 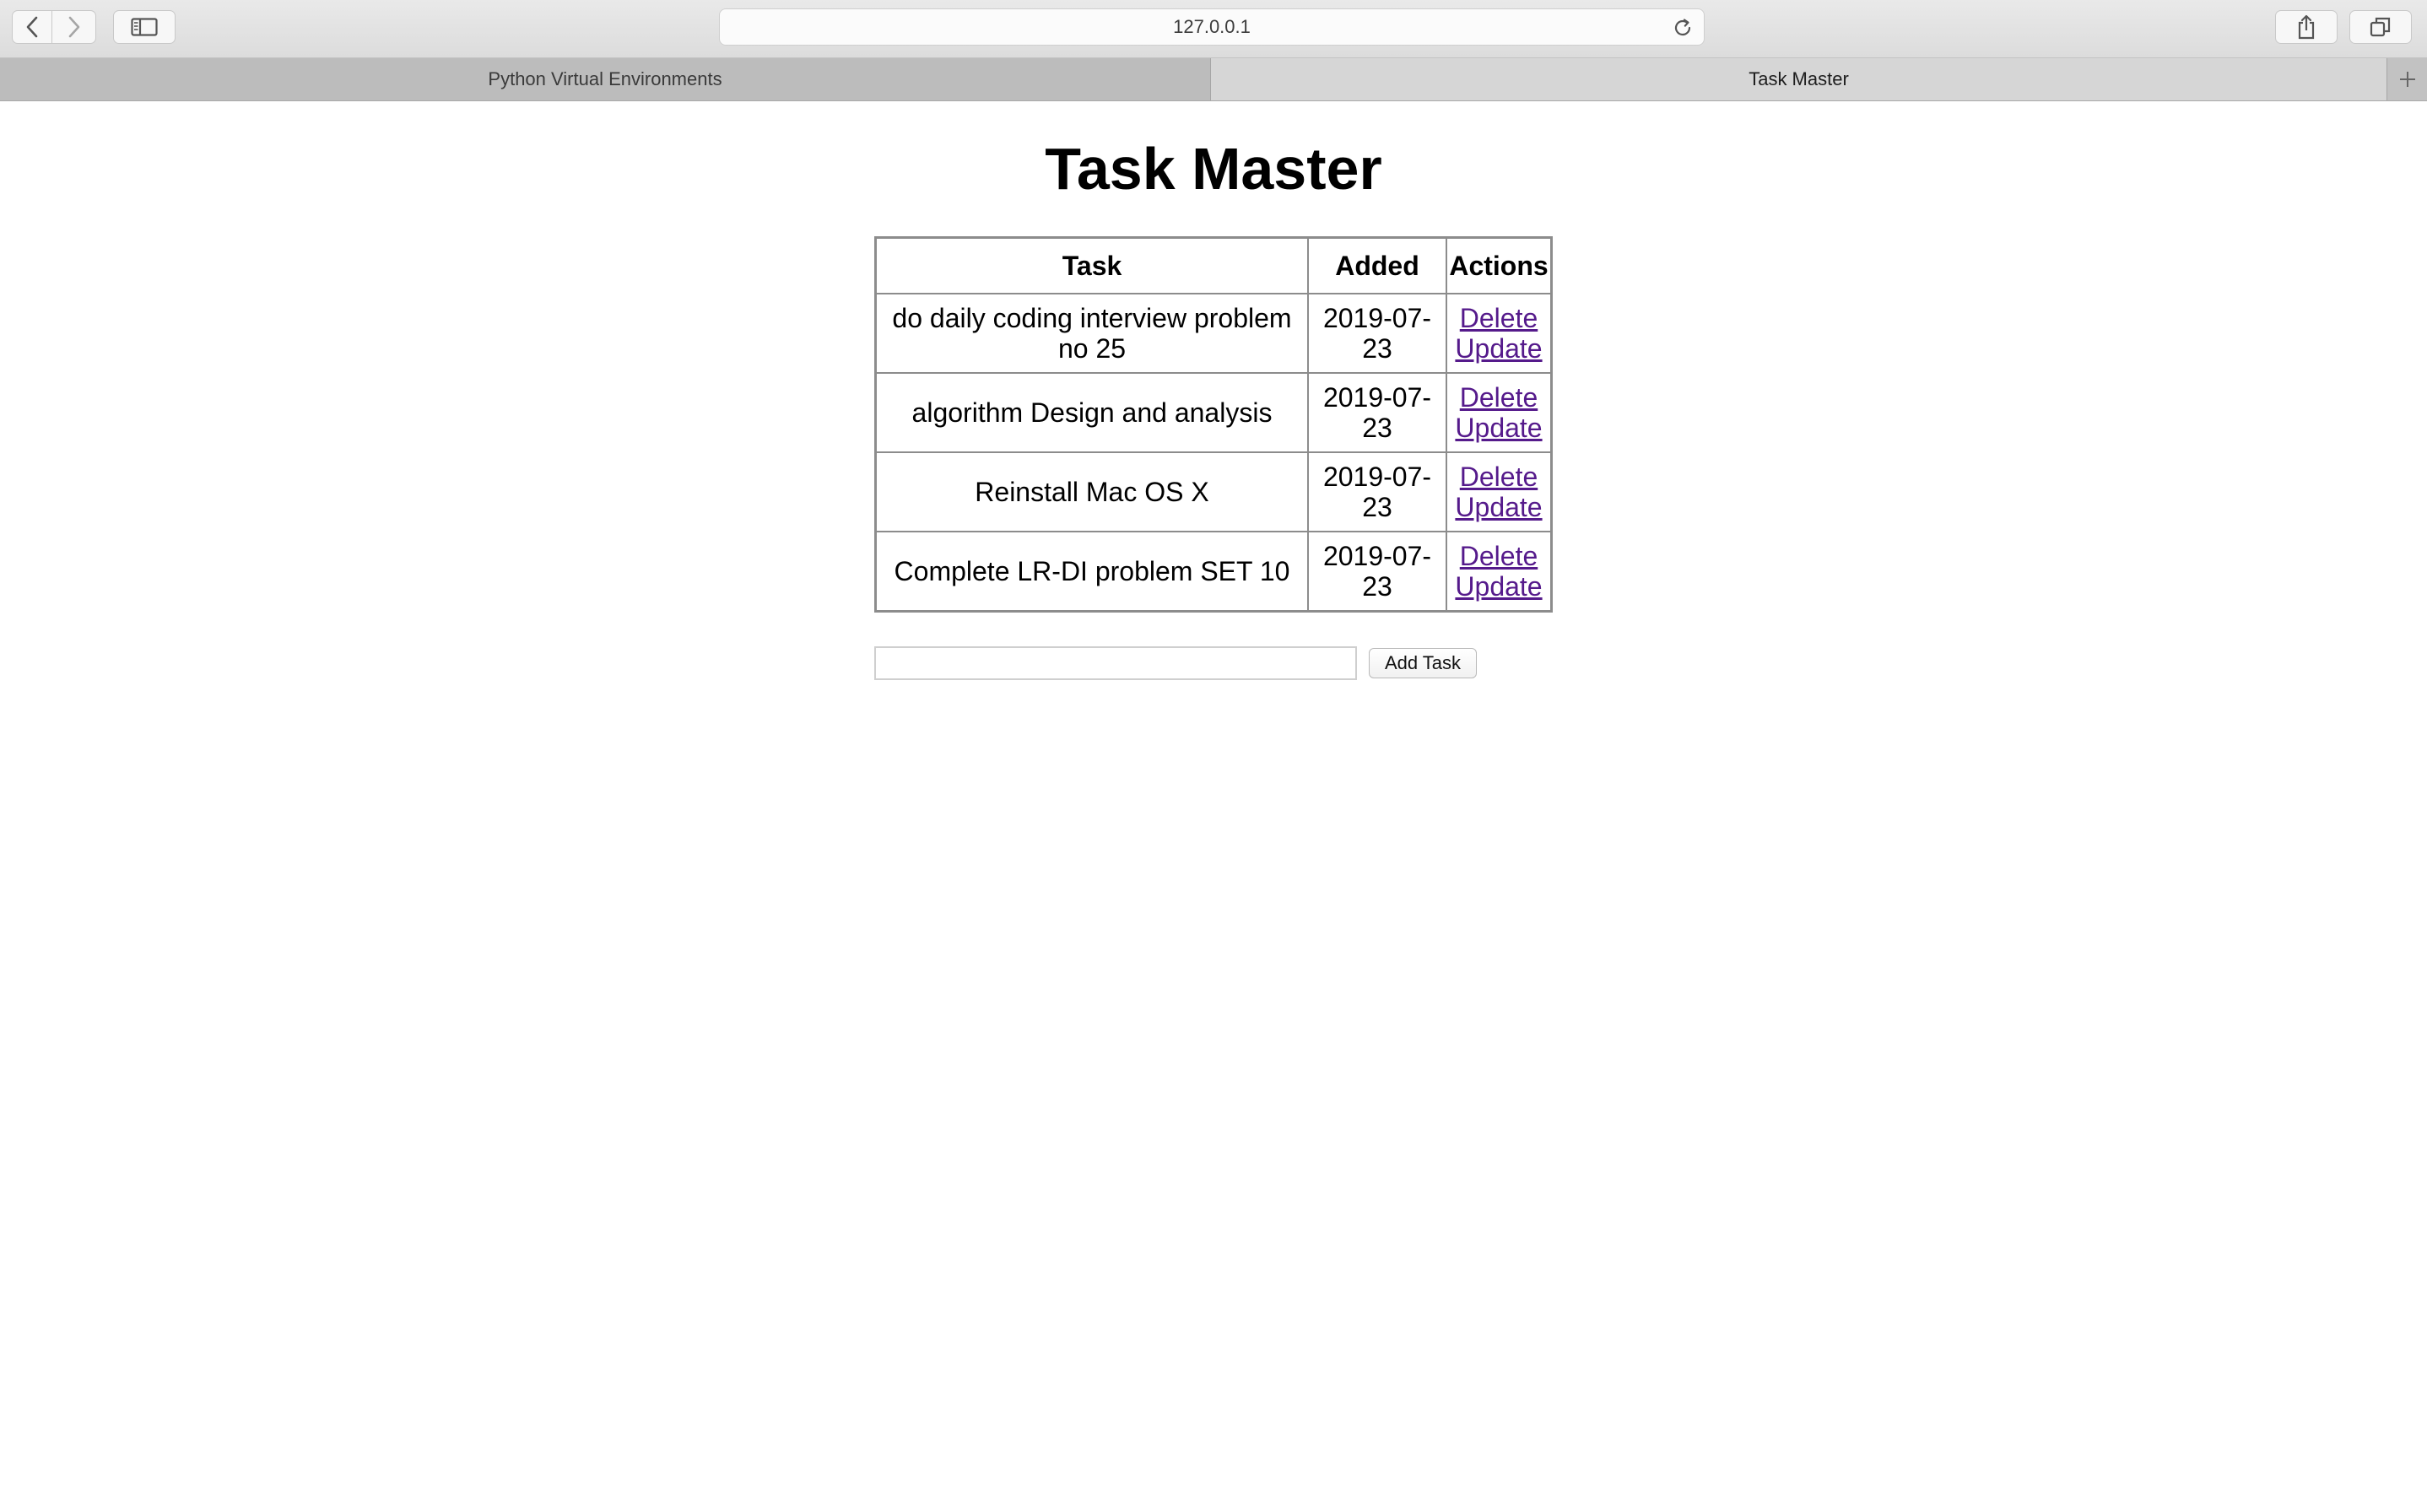 I want to click on chevron-left-icon, so click(x=32, y=27).